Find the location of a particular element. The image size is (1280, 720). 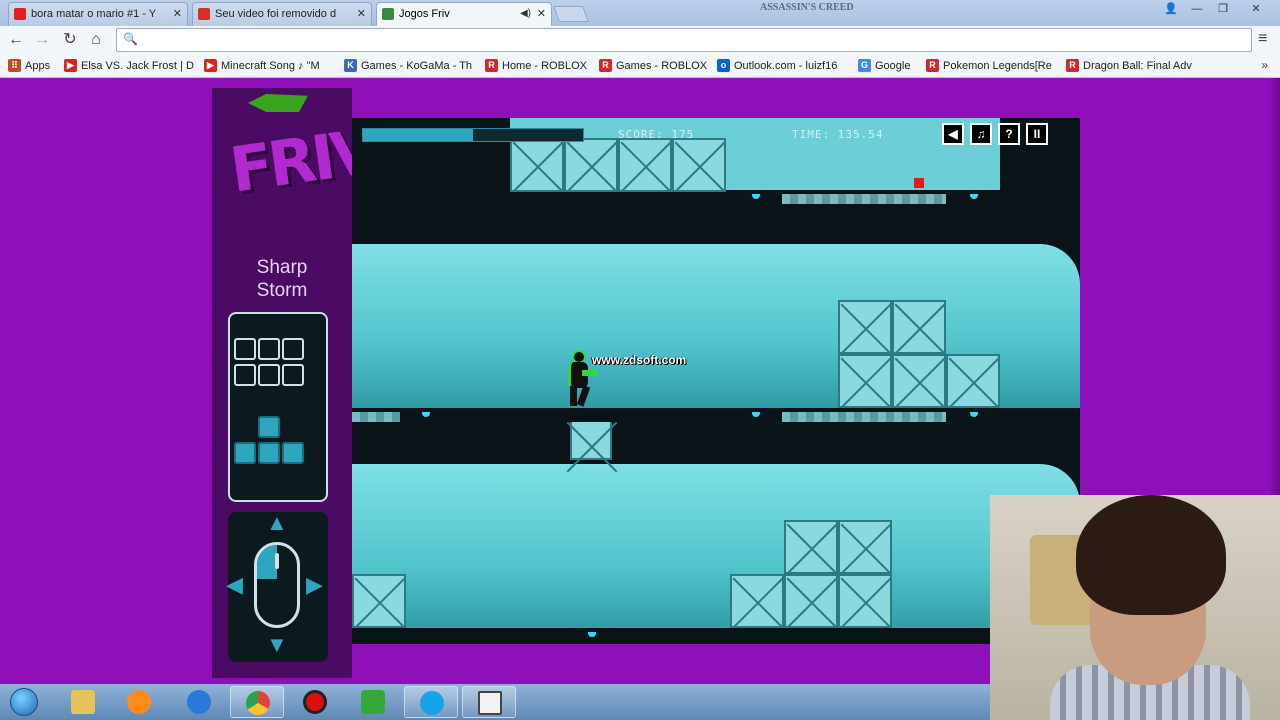

address-bar: 🔍 is located at coordinates (684, 40).